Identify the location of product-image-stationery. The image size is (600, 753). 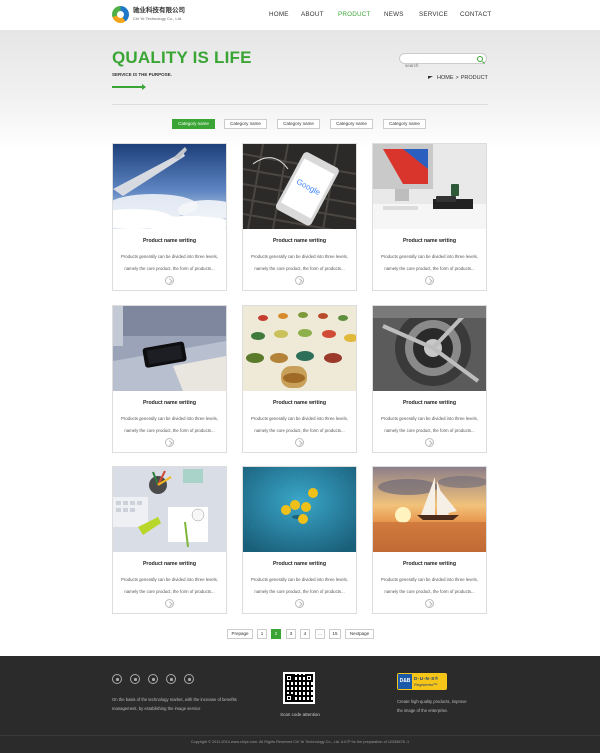
(169, 509).